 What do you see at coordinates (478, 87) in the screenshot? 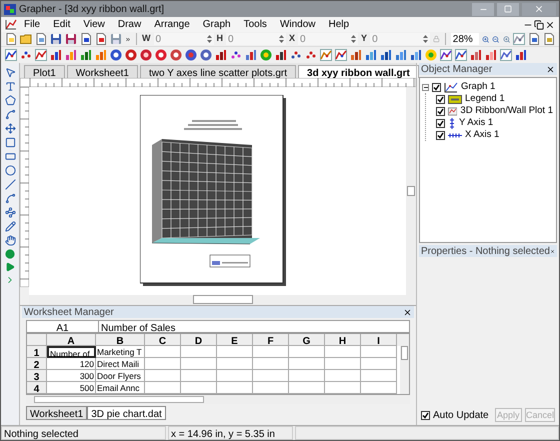
I see `tree-item: Graph 1` at bounding box center [478, 87].